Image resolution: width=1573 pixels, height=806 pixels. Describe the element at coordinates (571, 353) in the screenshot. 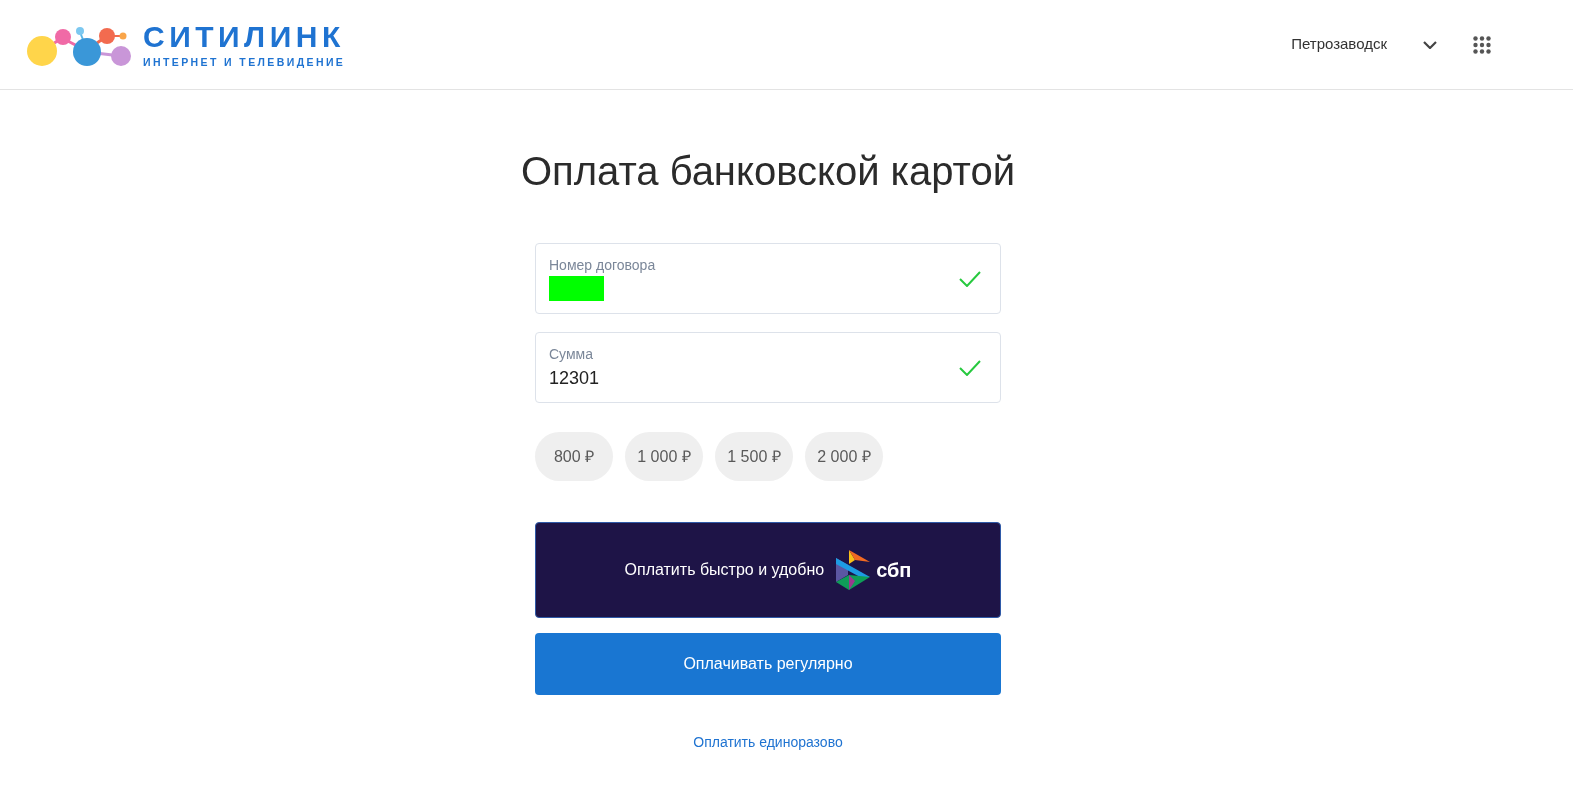

I see `field-label: Сумма` at that location.